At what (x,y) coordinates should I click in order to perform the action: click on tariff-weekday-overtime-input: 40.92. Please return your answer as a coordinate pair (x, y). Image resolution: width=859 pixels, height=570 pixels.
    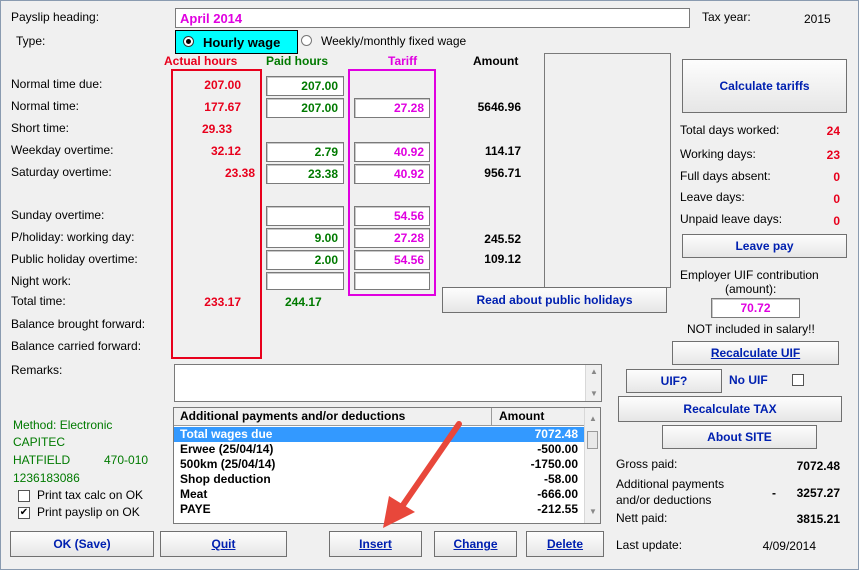
    Looking at the image, I should click on (392, 152).